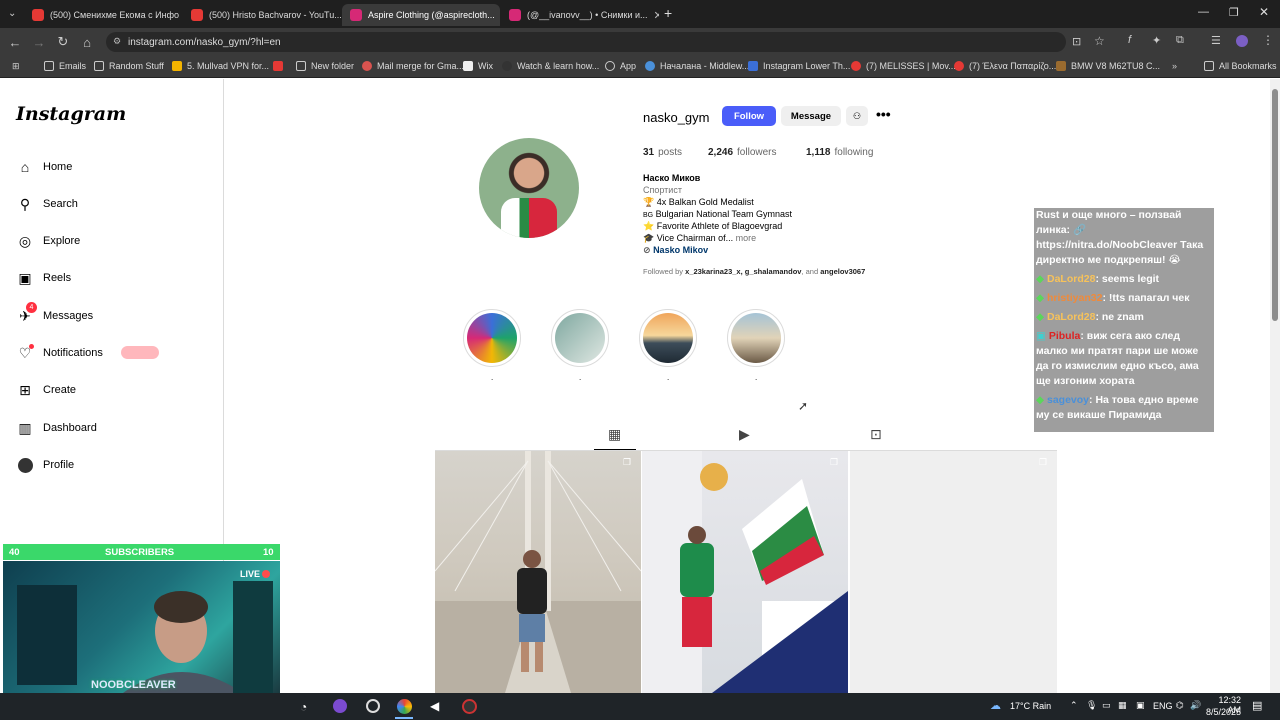  I want to click on clock-date: 8/5/2025, so click(1222, 712).